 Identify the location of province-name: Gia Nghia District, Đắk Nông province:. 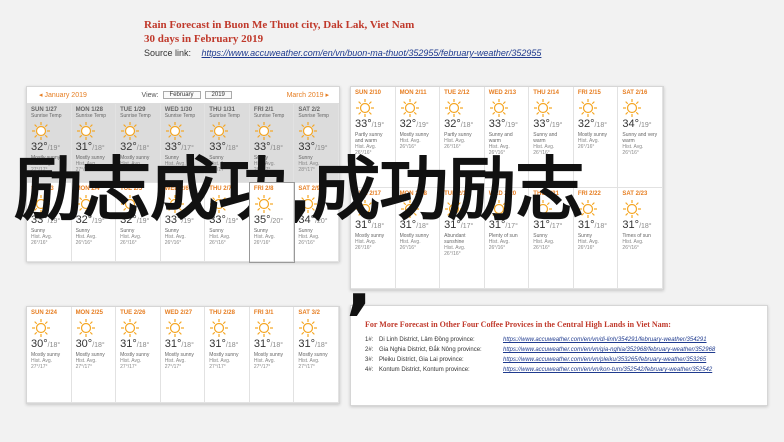
(430, 350).